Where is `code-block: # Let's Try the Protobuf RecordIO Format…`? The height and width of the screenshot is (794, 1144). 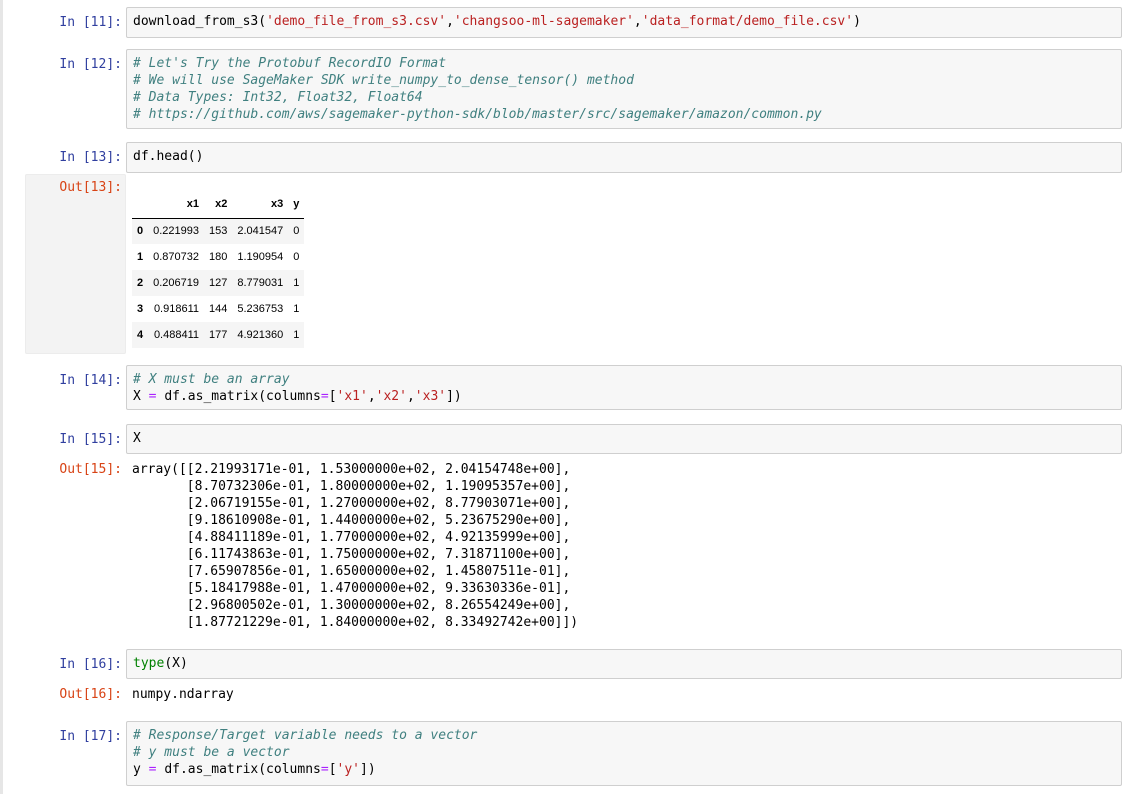
code-block: # Let's Try the Protobuf RecordIO Format… is located at coordinates (477, 89).